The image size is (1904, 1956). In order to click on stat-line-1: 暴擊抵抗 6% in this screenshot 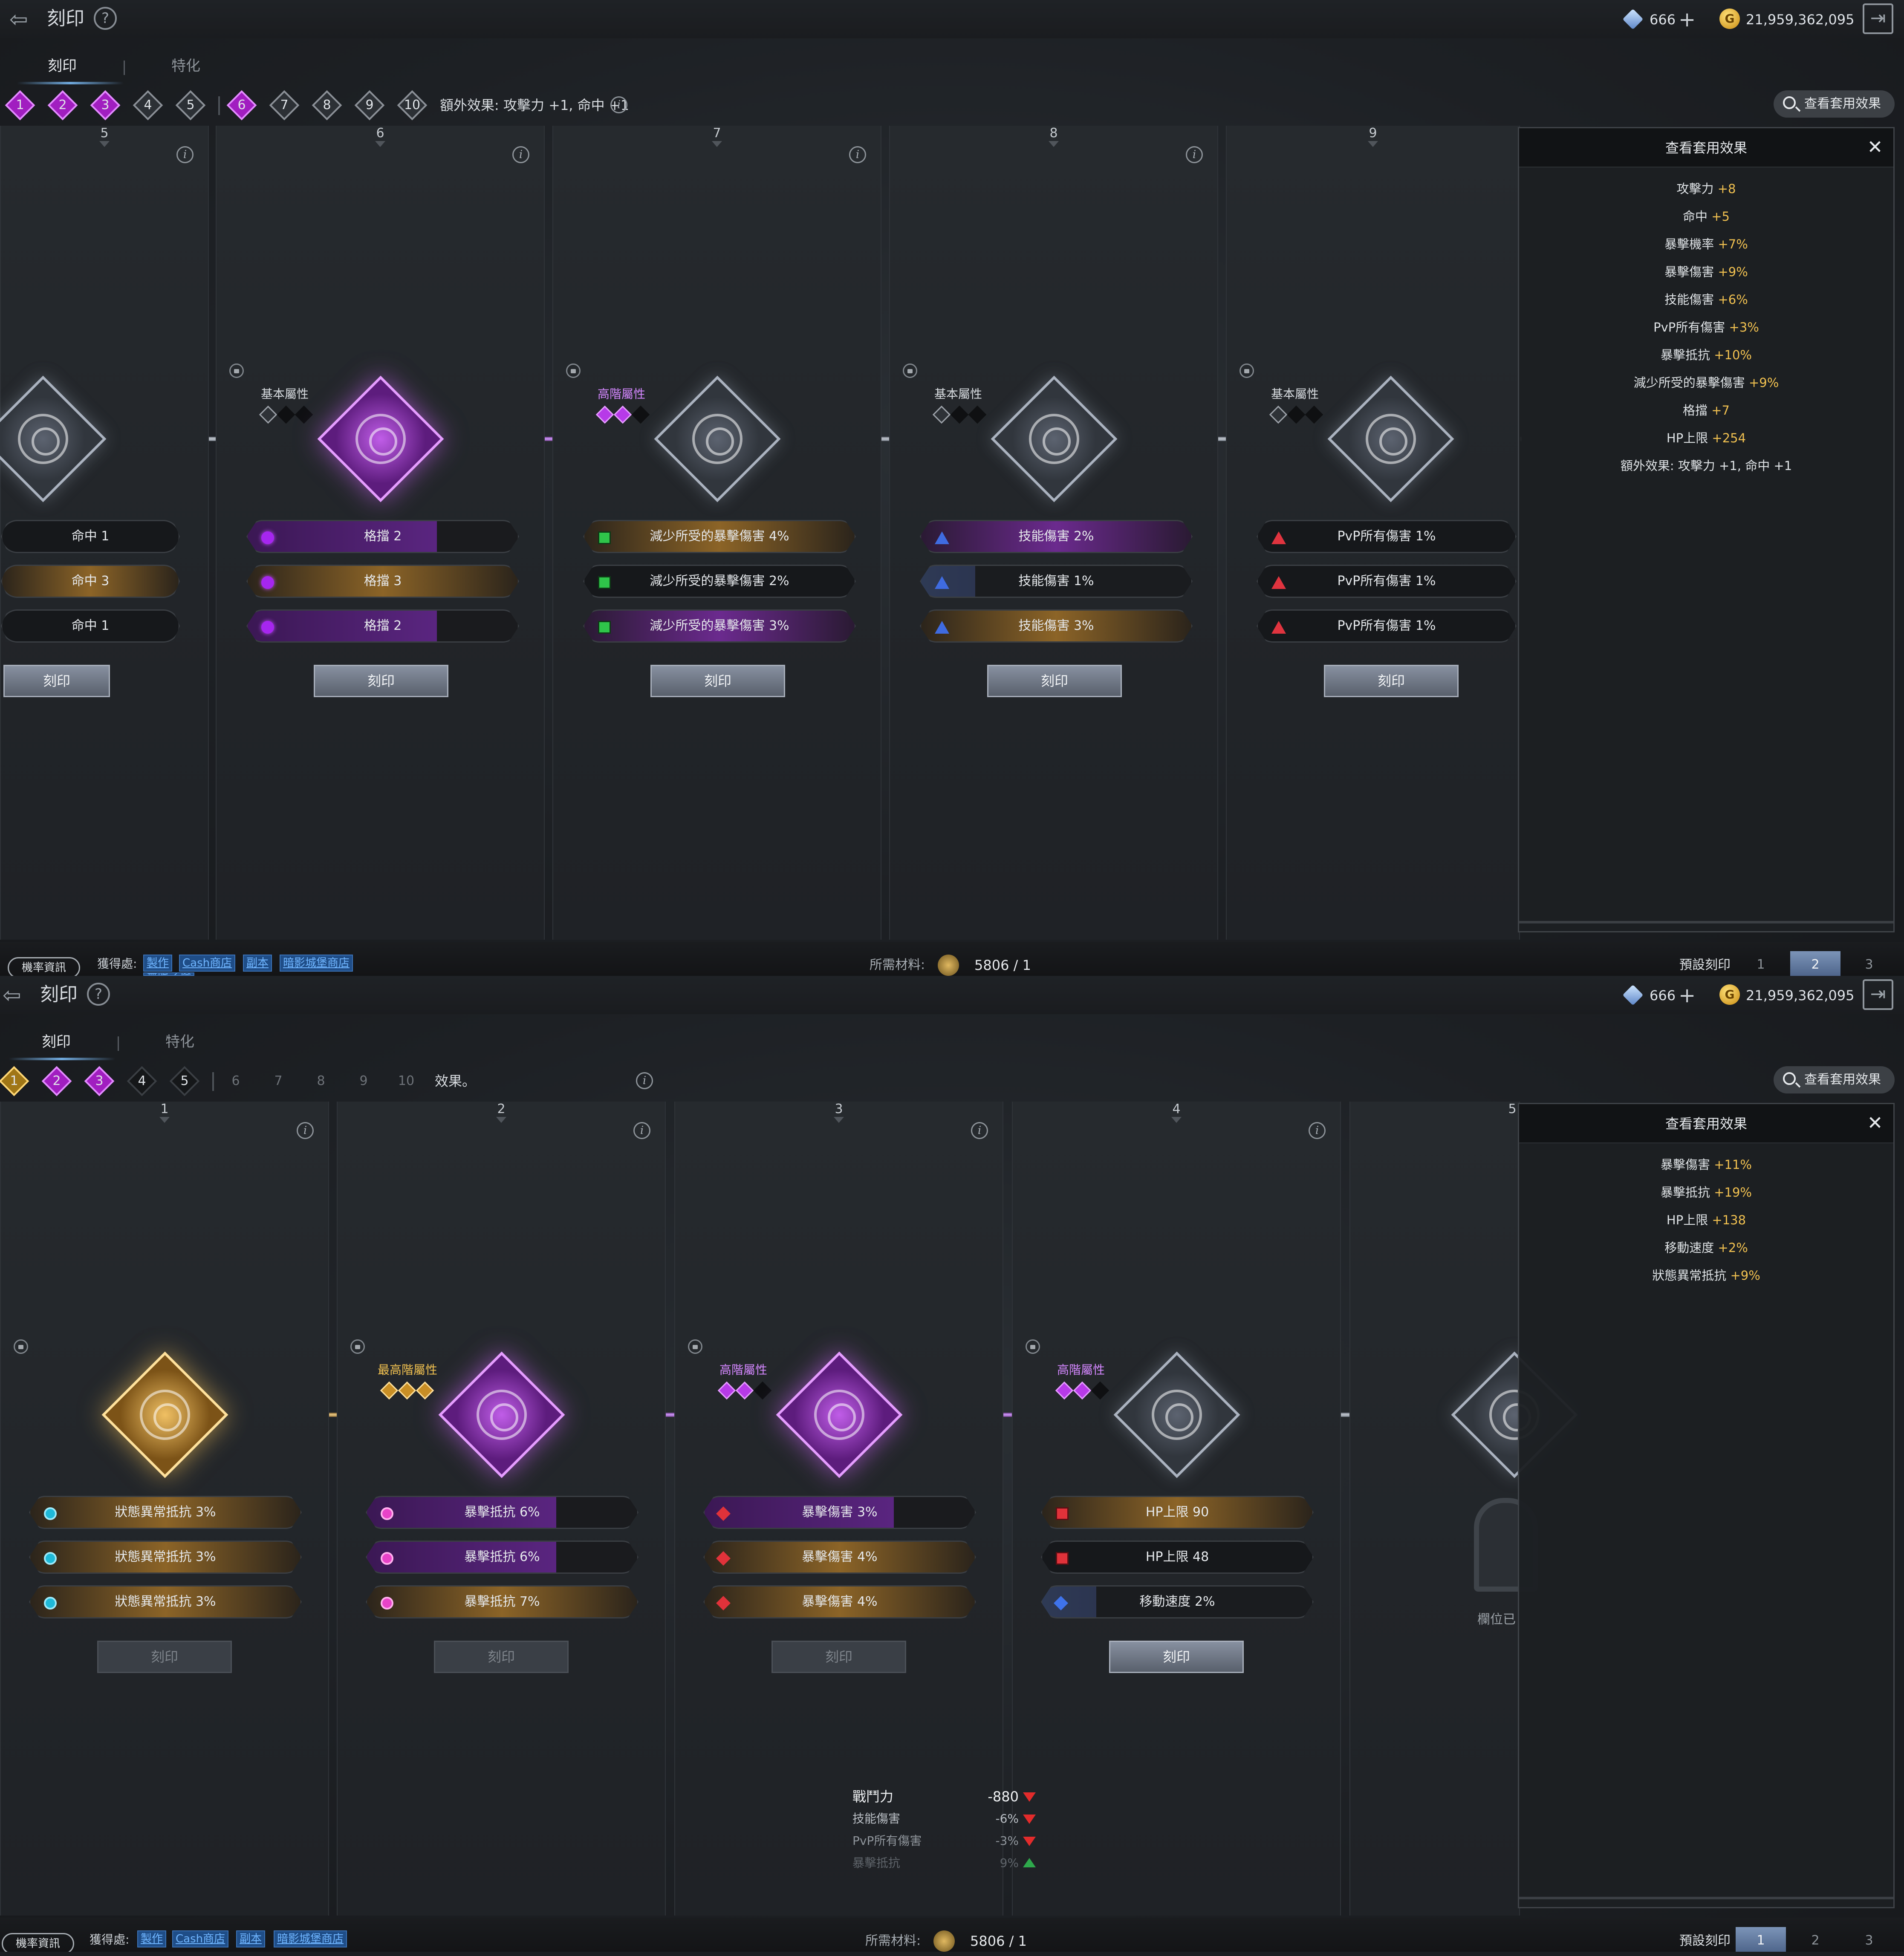, I will do `click(502, 1512)`.